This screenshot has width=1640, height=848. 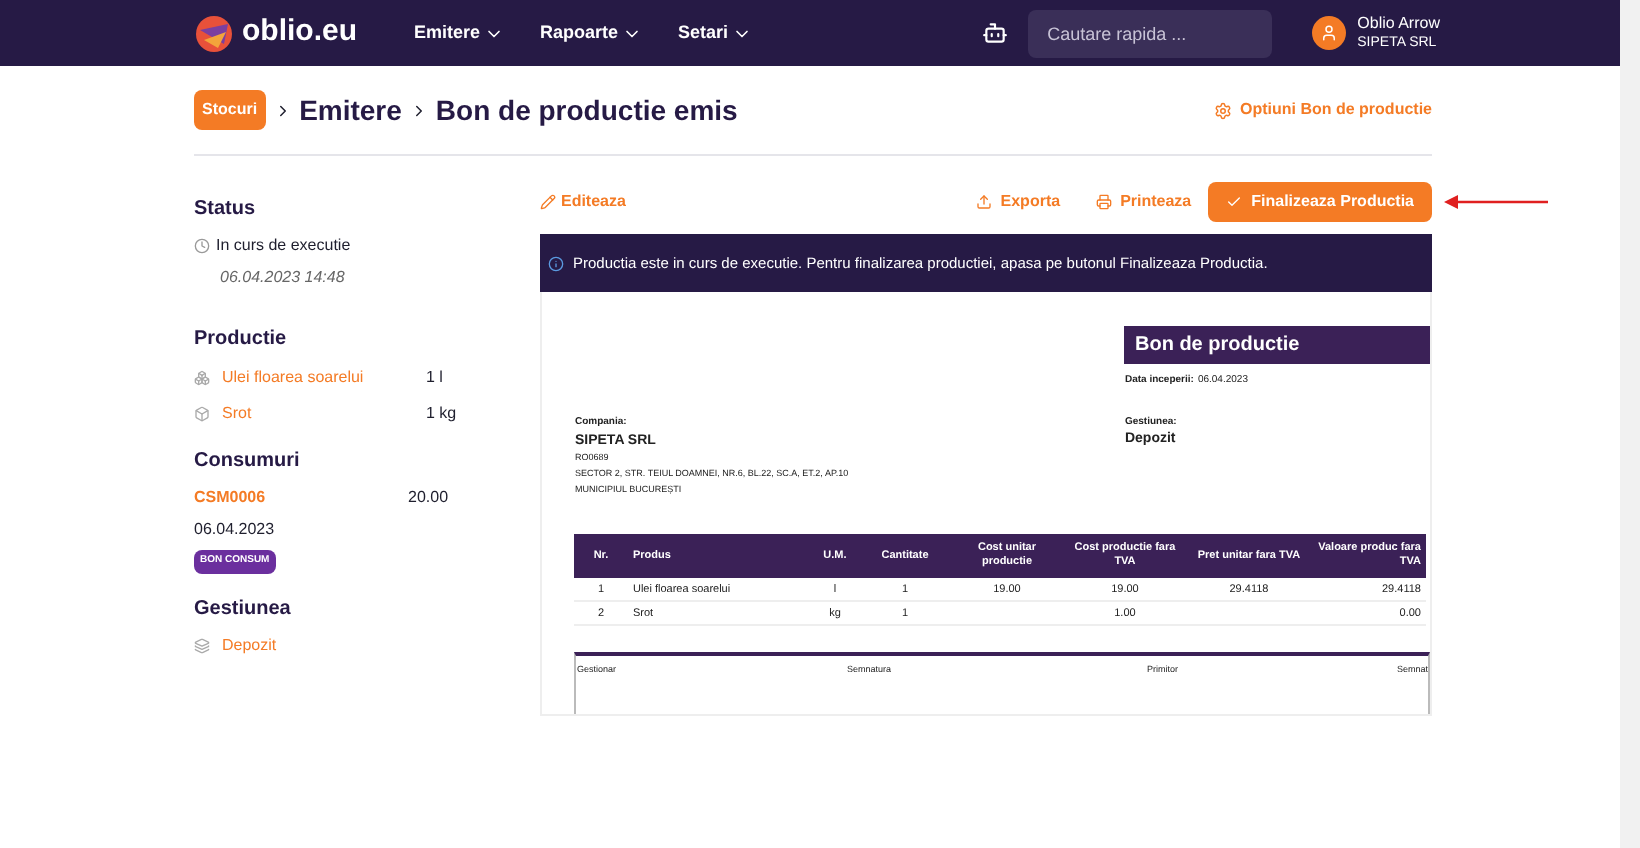 What do you see at coordinates (214, 33) in the screenshot?
I see `logo-icon` at bounding box center [214, 33].